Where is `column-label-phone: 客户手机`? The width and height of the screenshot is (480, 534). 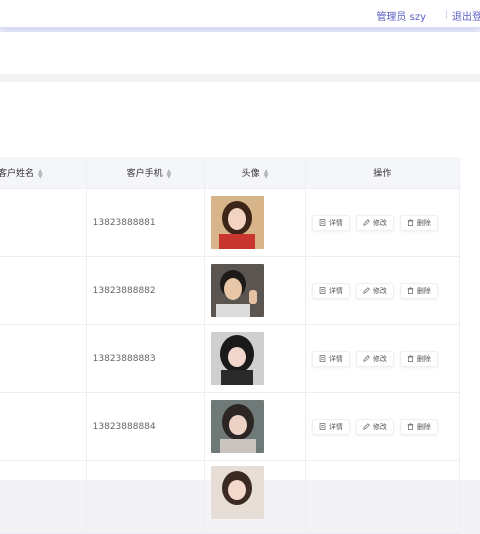 column-label-phone: 客户手机 is located at coordinates (144, 174).